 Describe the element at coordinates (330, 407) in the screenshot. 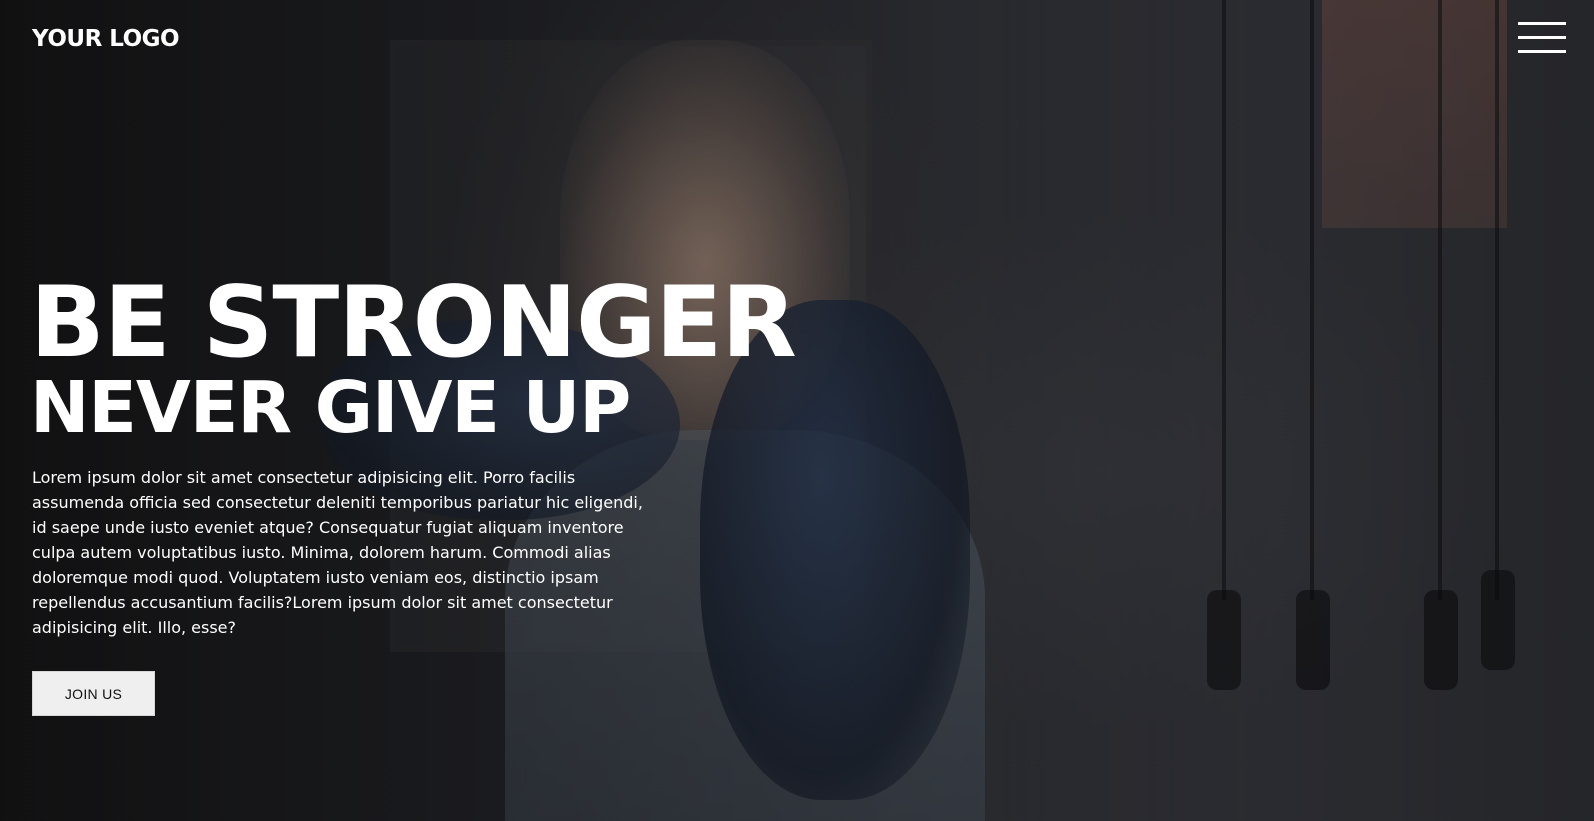

I see `hero-subheadline: NEVER GIVE UP` at that location.